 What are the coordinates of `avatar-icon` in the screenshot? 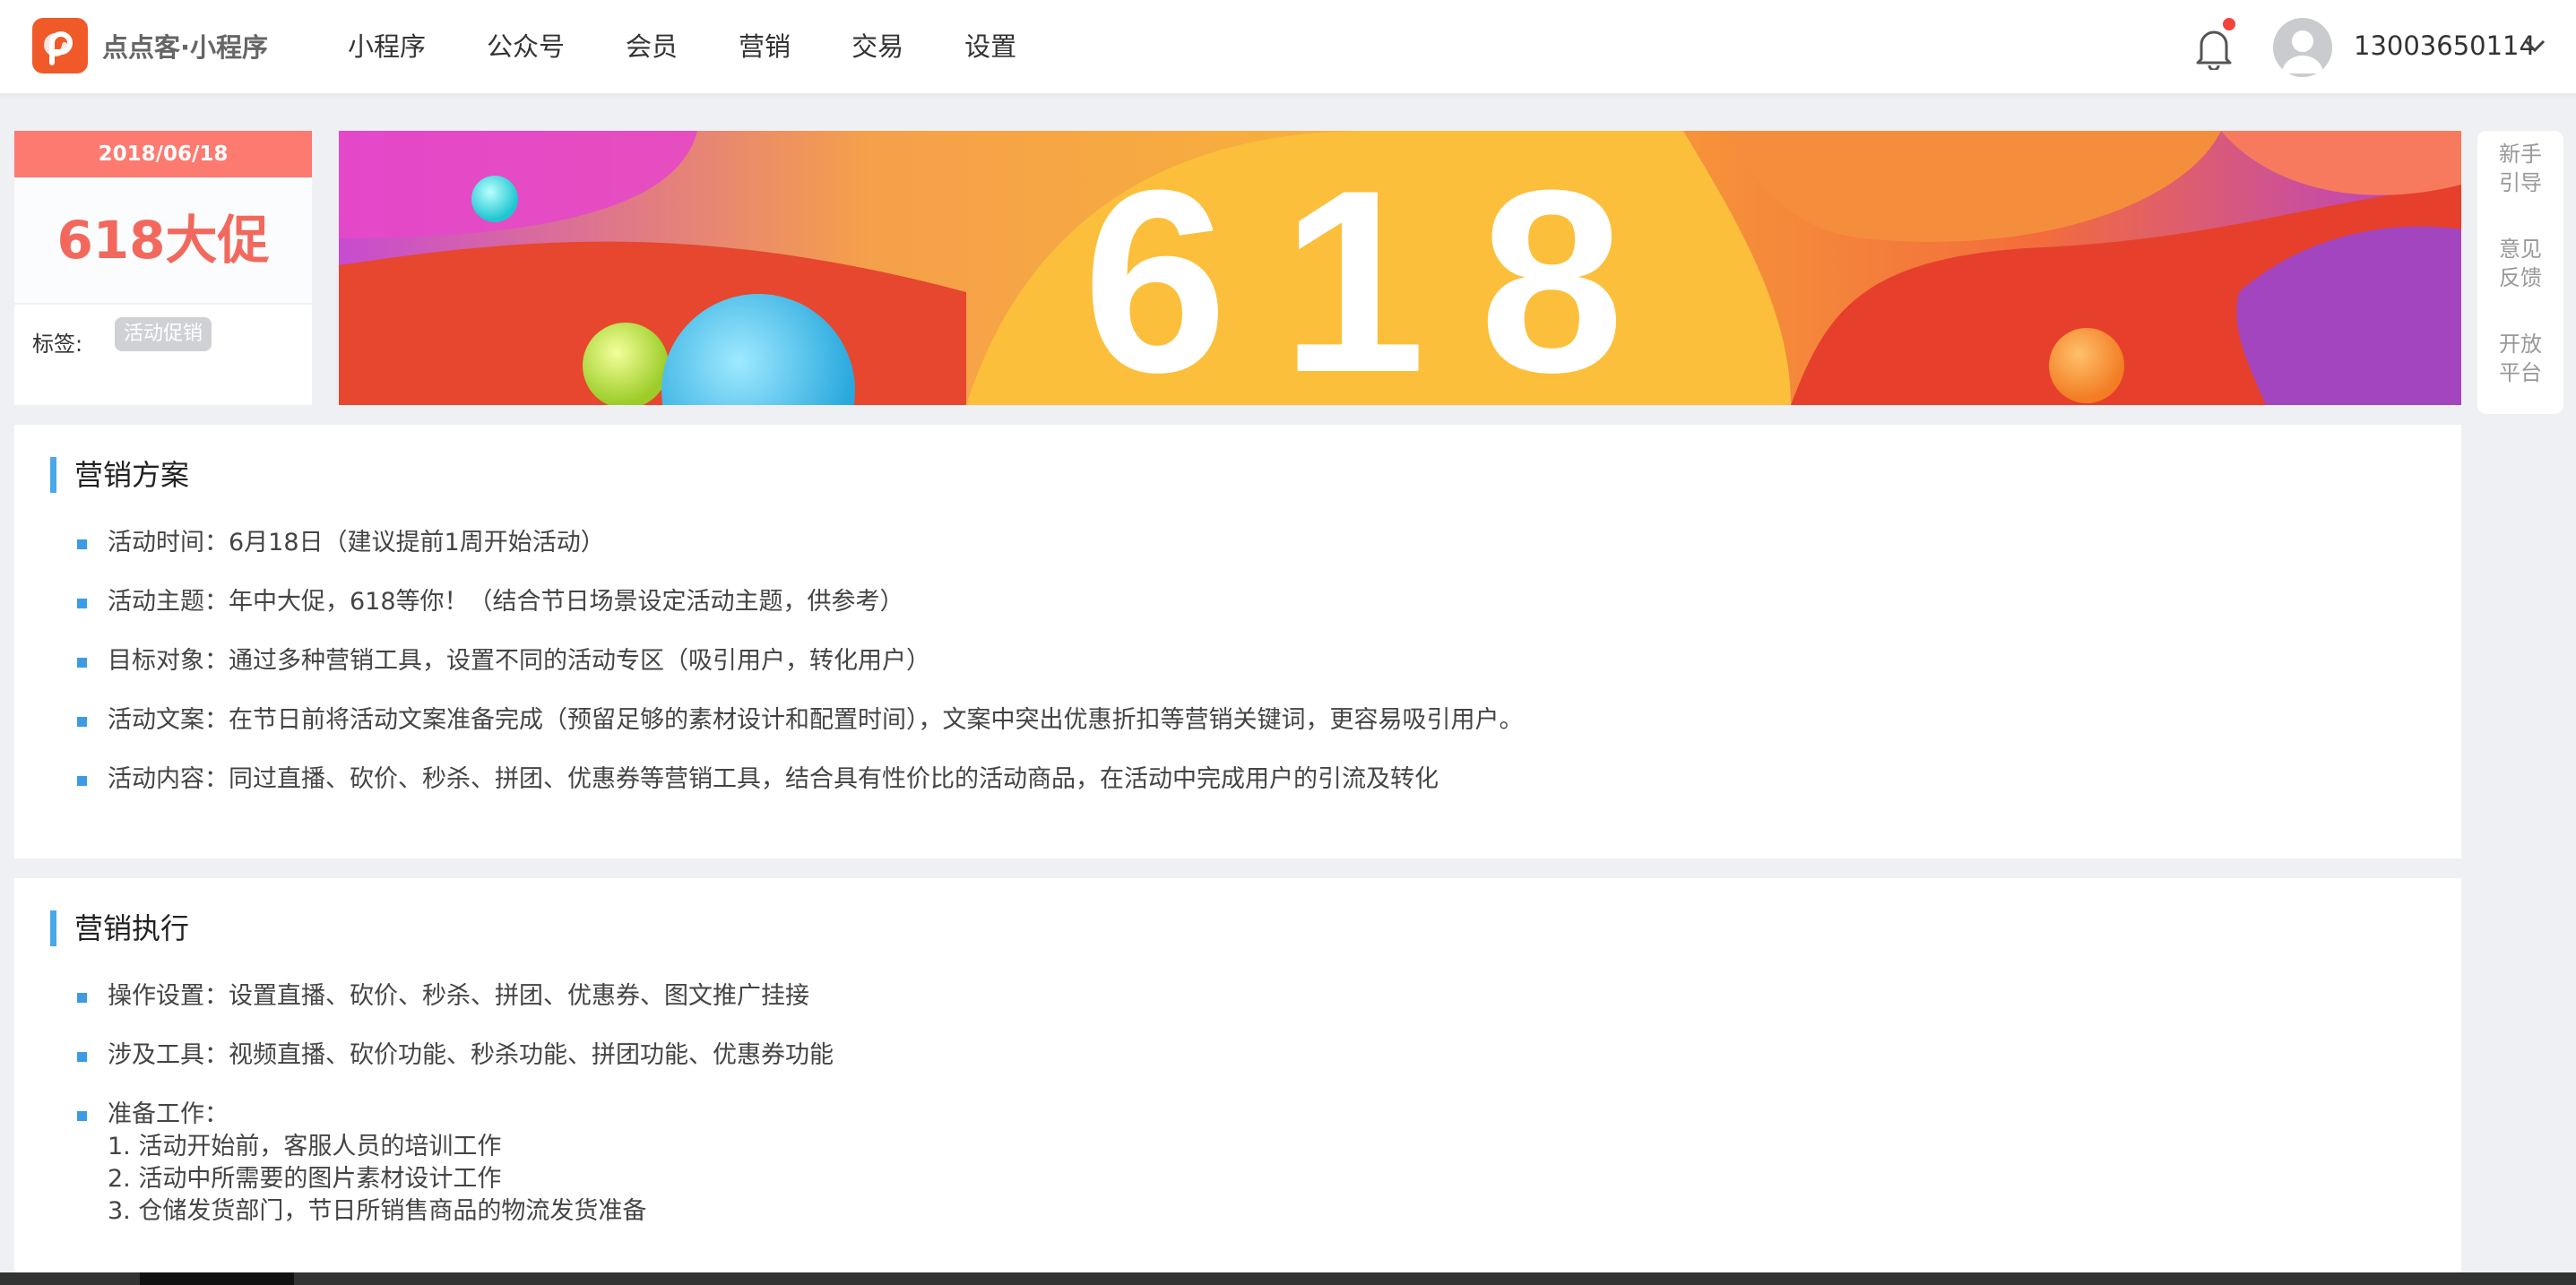 It's located at (2302, 47).